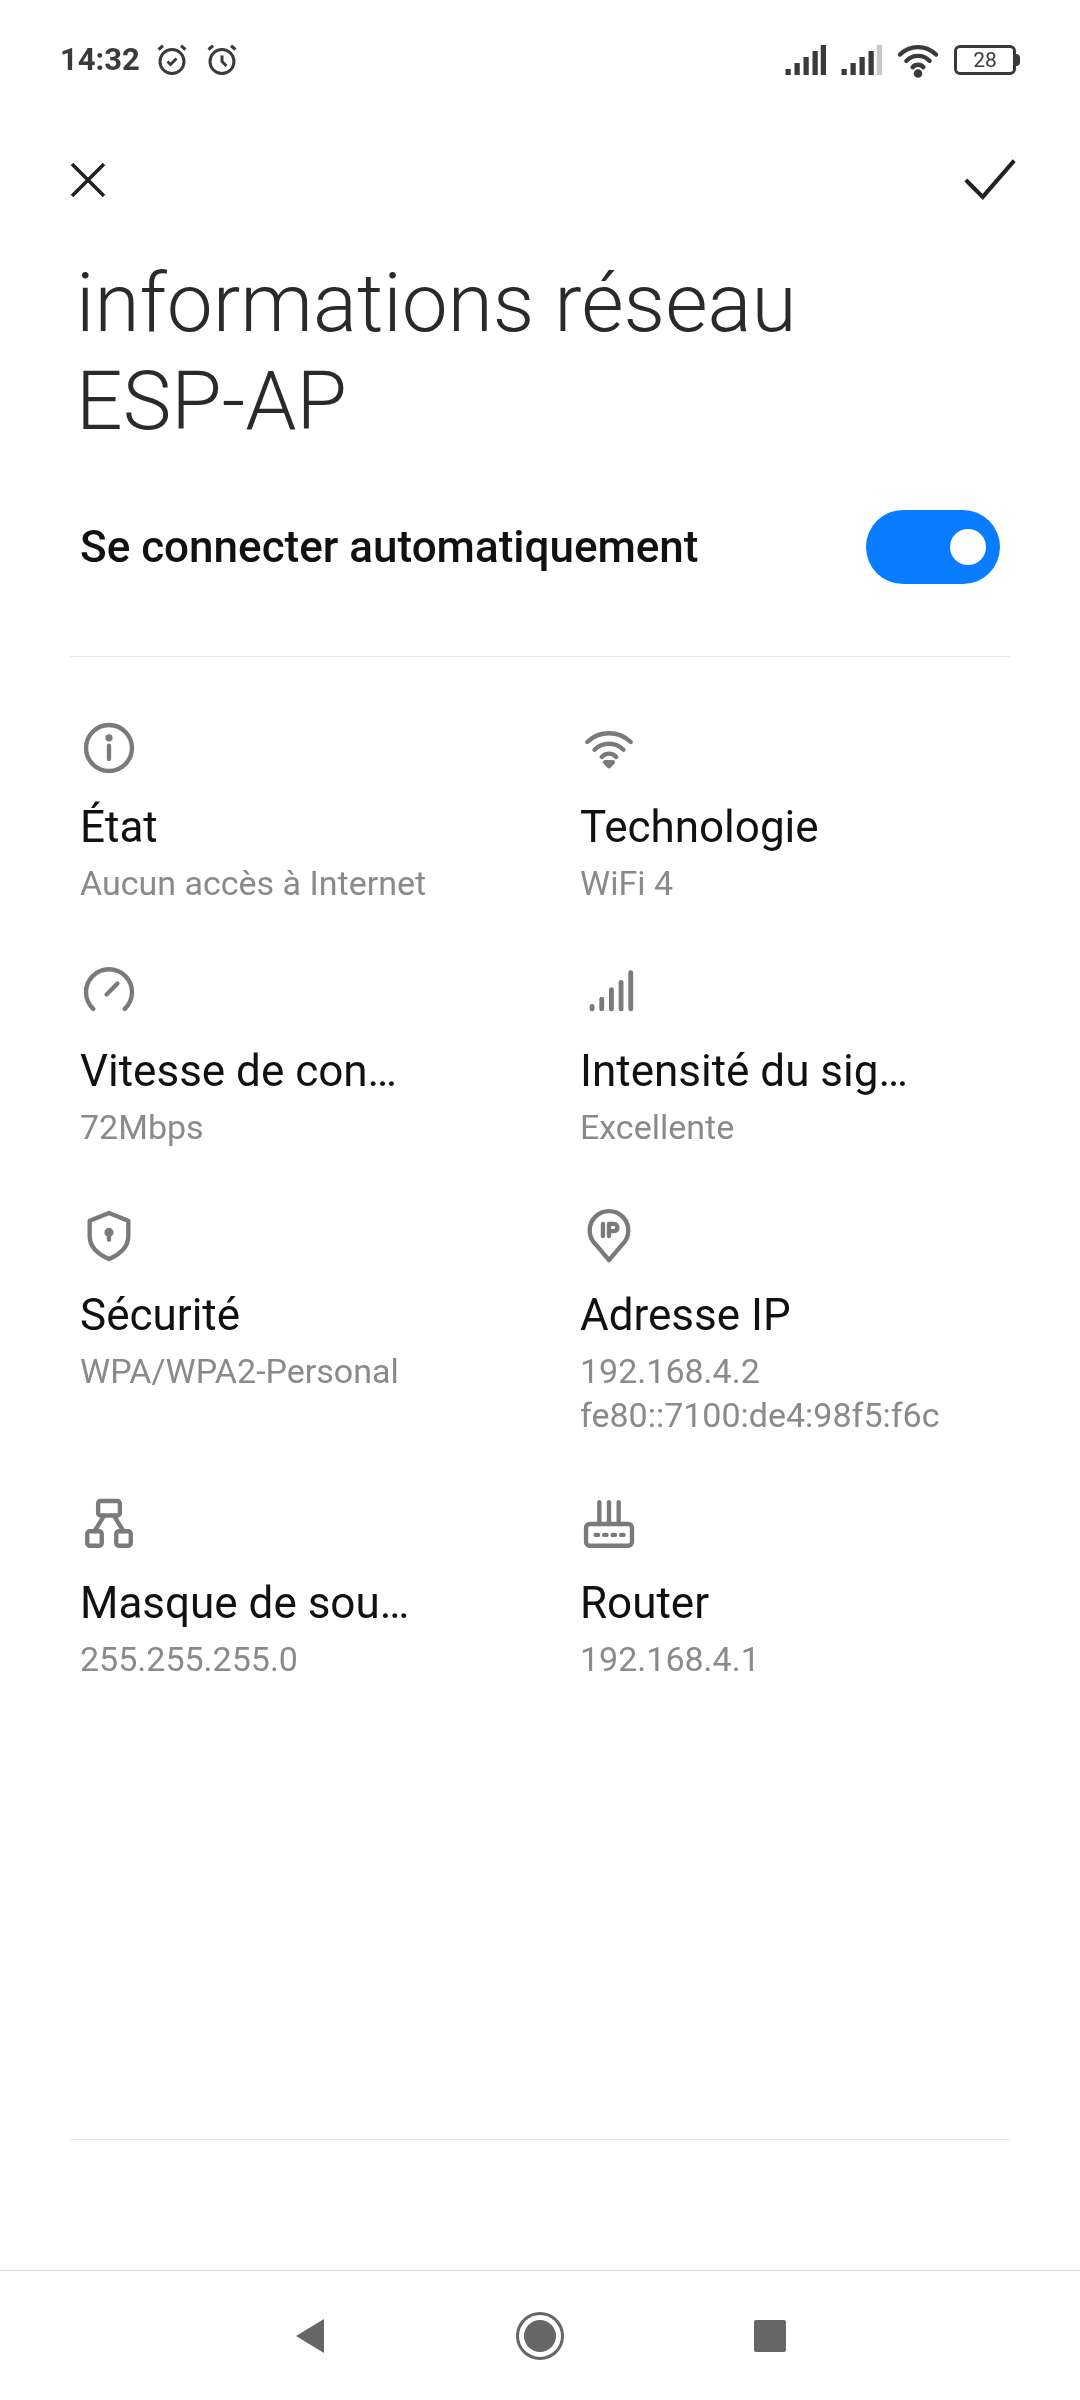 The image size is (1080, 2400). Describe the element at coordinates (985, 60) in the screenshot. I see `battery-level: 28` at that location.